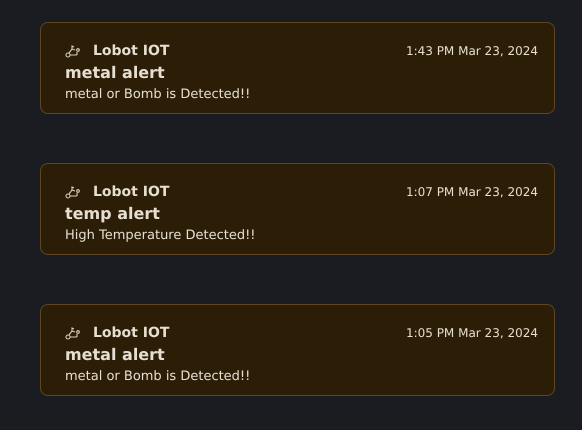  What do you see at coordinates (161, 235) in the screenshot?
I see `notification-message: High Temperature Detected!!` at bounding box center [161, 235].